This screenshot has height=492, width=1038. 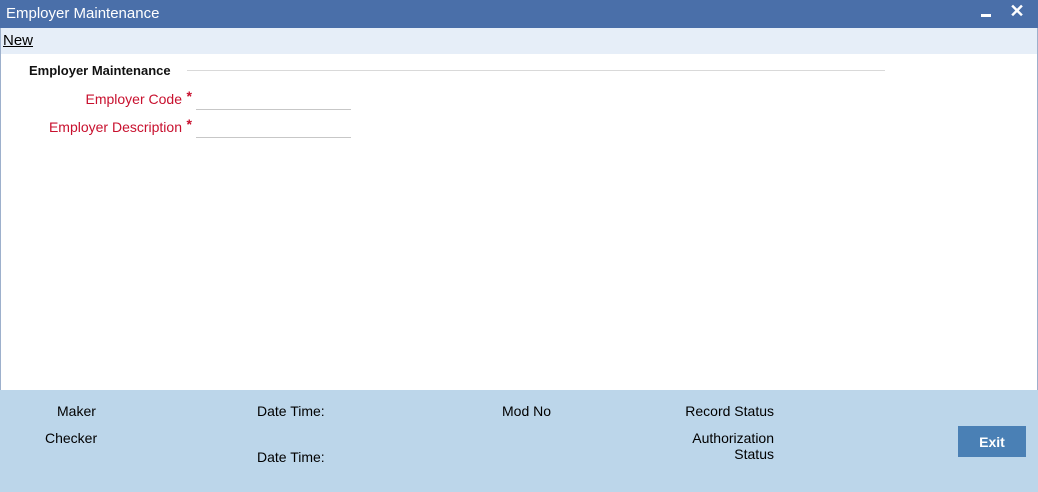 What do you see at coordinates (273, 127) in the screenshot?
I see `employer-description-input` at bounding box center [273, 127].